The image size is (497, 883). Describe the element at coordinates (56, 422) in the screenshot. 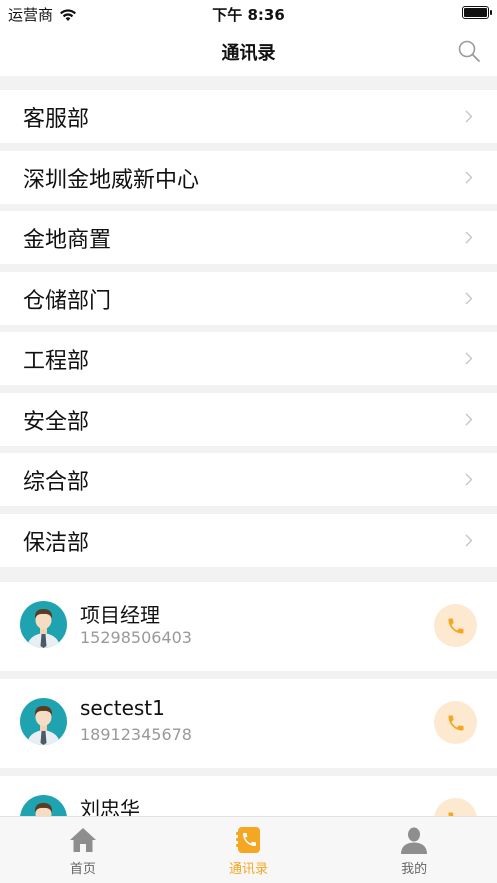

I see `department-label: 安全部` at that location.